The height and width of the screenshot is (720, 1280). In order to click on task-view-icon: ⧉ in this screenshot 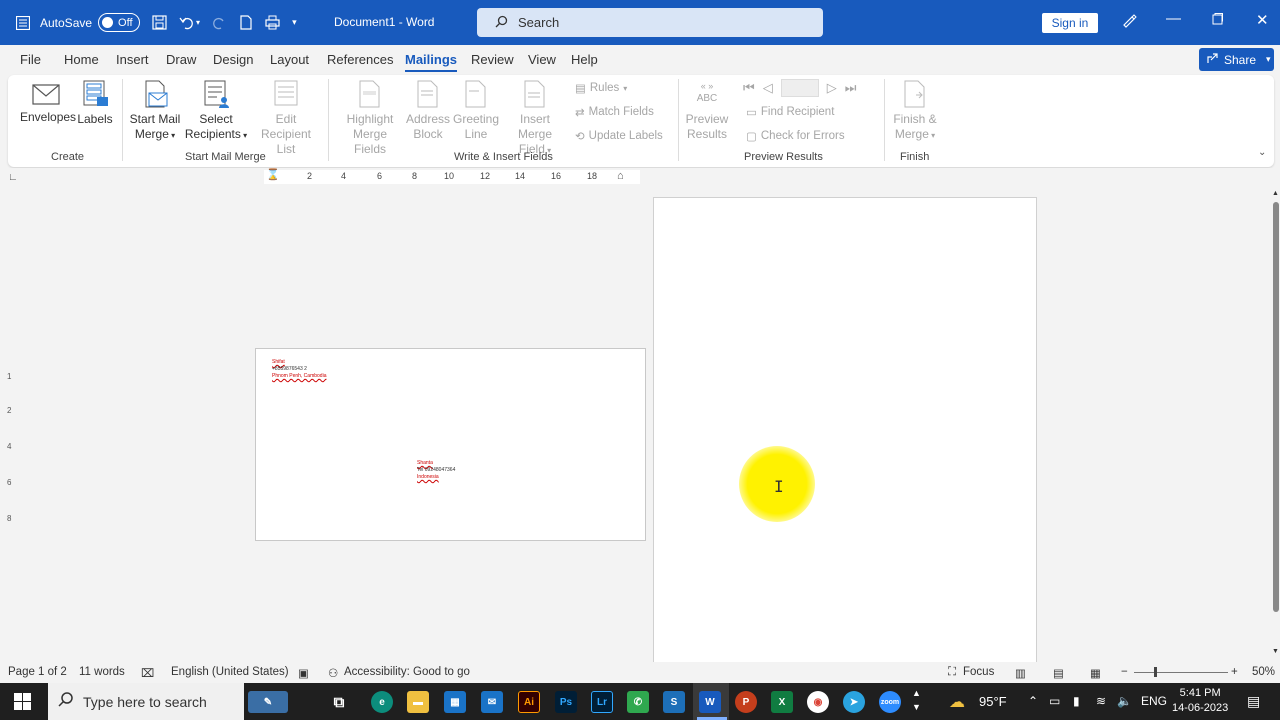, I will do `click(339, 702)`.